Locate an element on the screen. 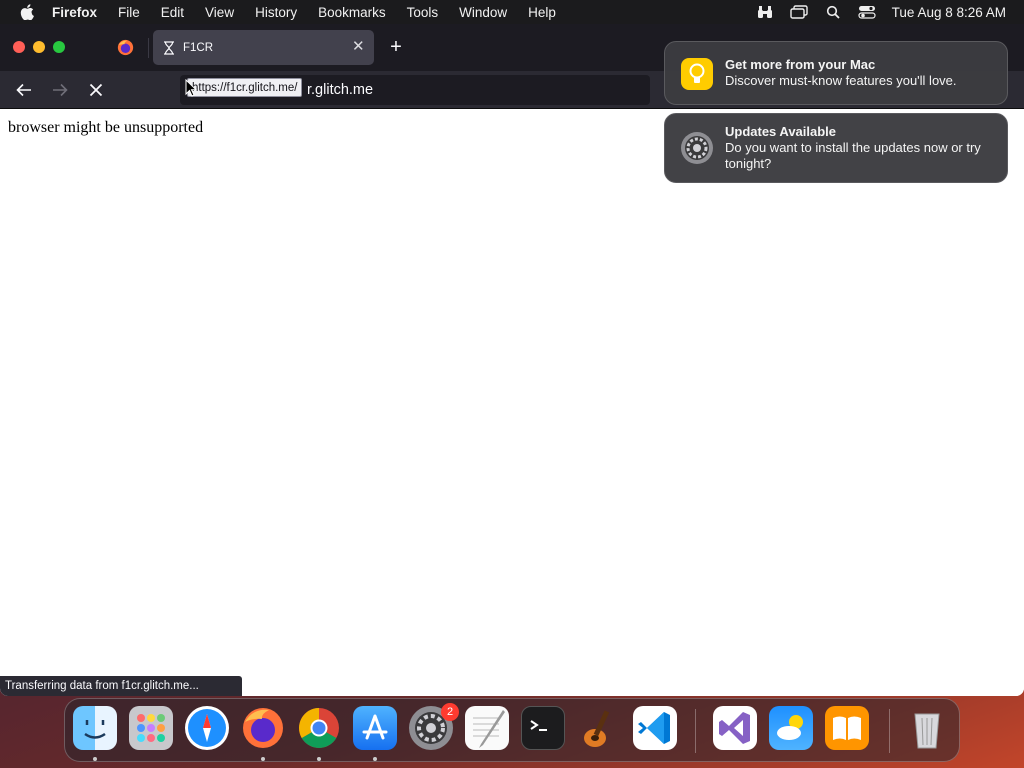 The height and width of the screenshot is (768, 1024). chrome-icon is located at coordinates (319, 728).